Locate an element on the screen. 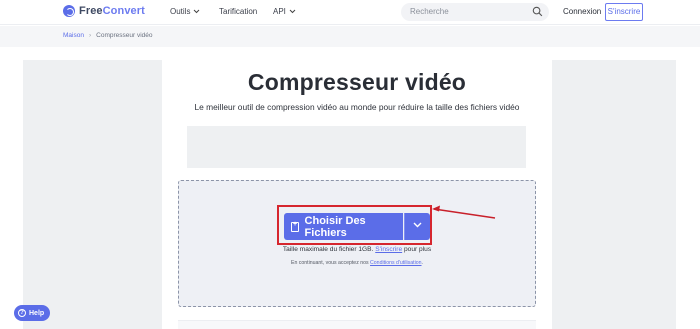 The height and width of the screenshot is (329, 700). choose-files-button: Choisir Des Fichiers is located at coordinates (343, 226).